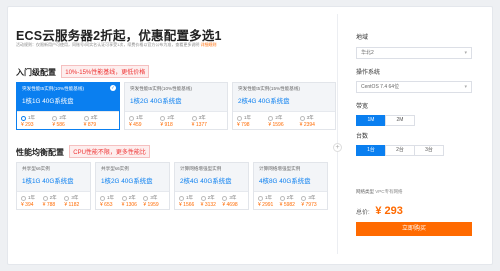  Describe the element at coordinates (429, 150) in the screenshot. I see `count-3-button: 3台` at that location.